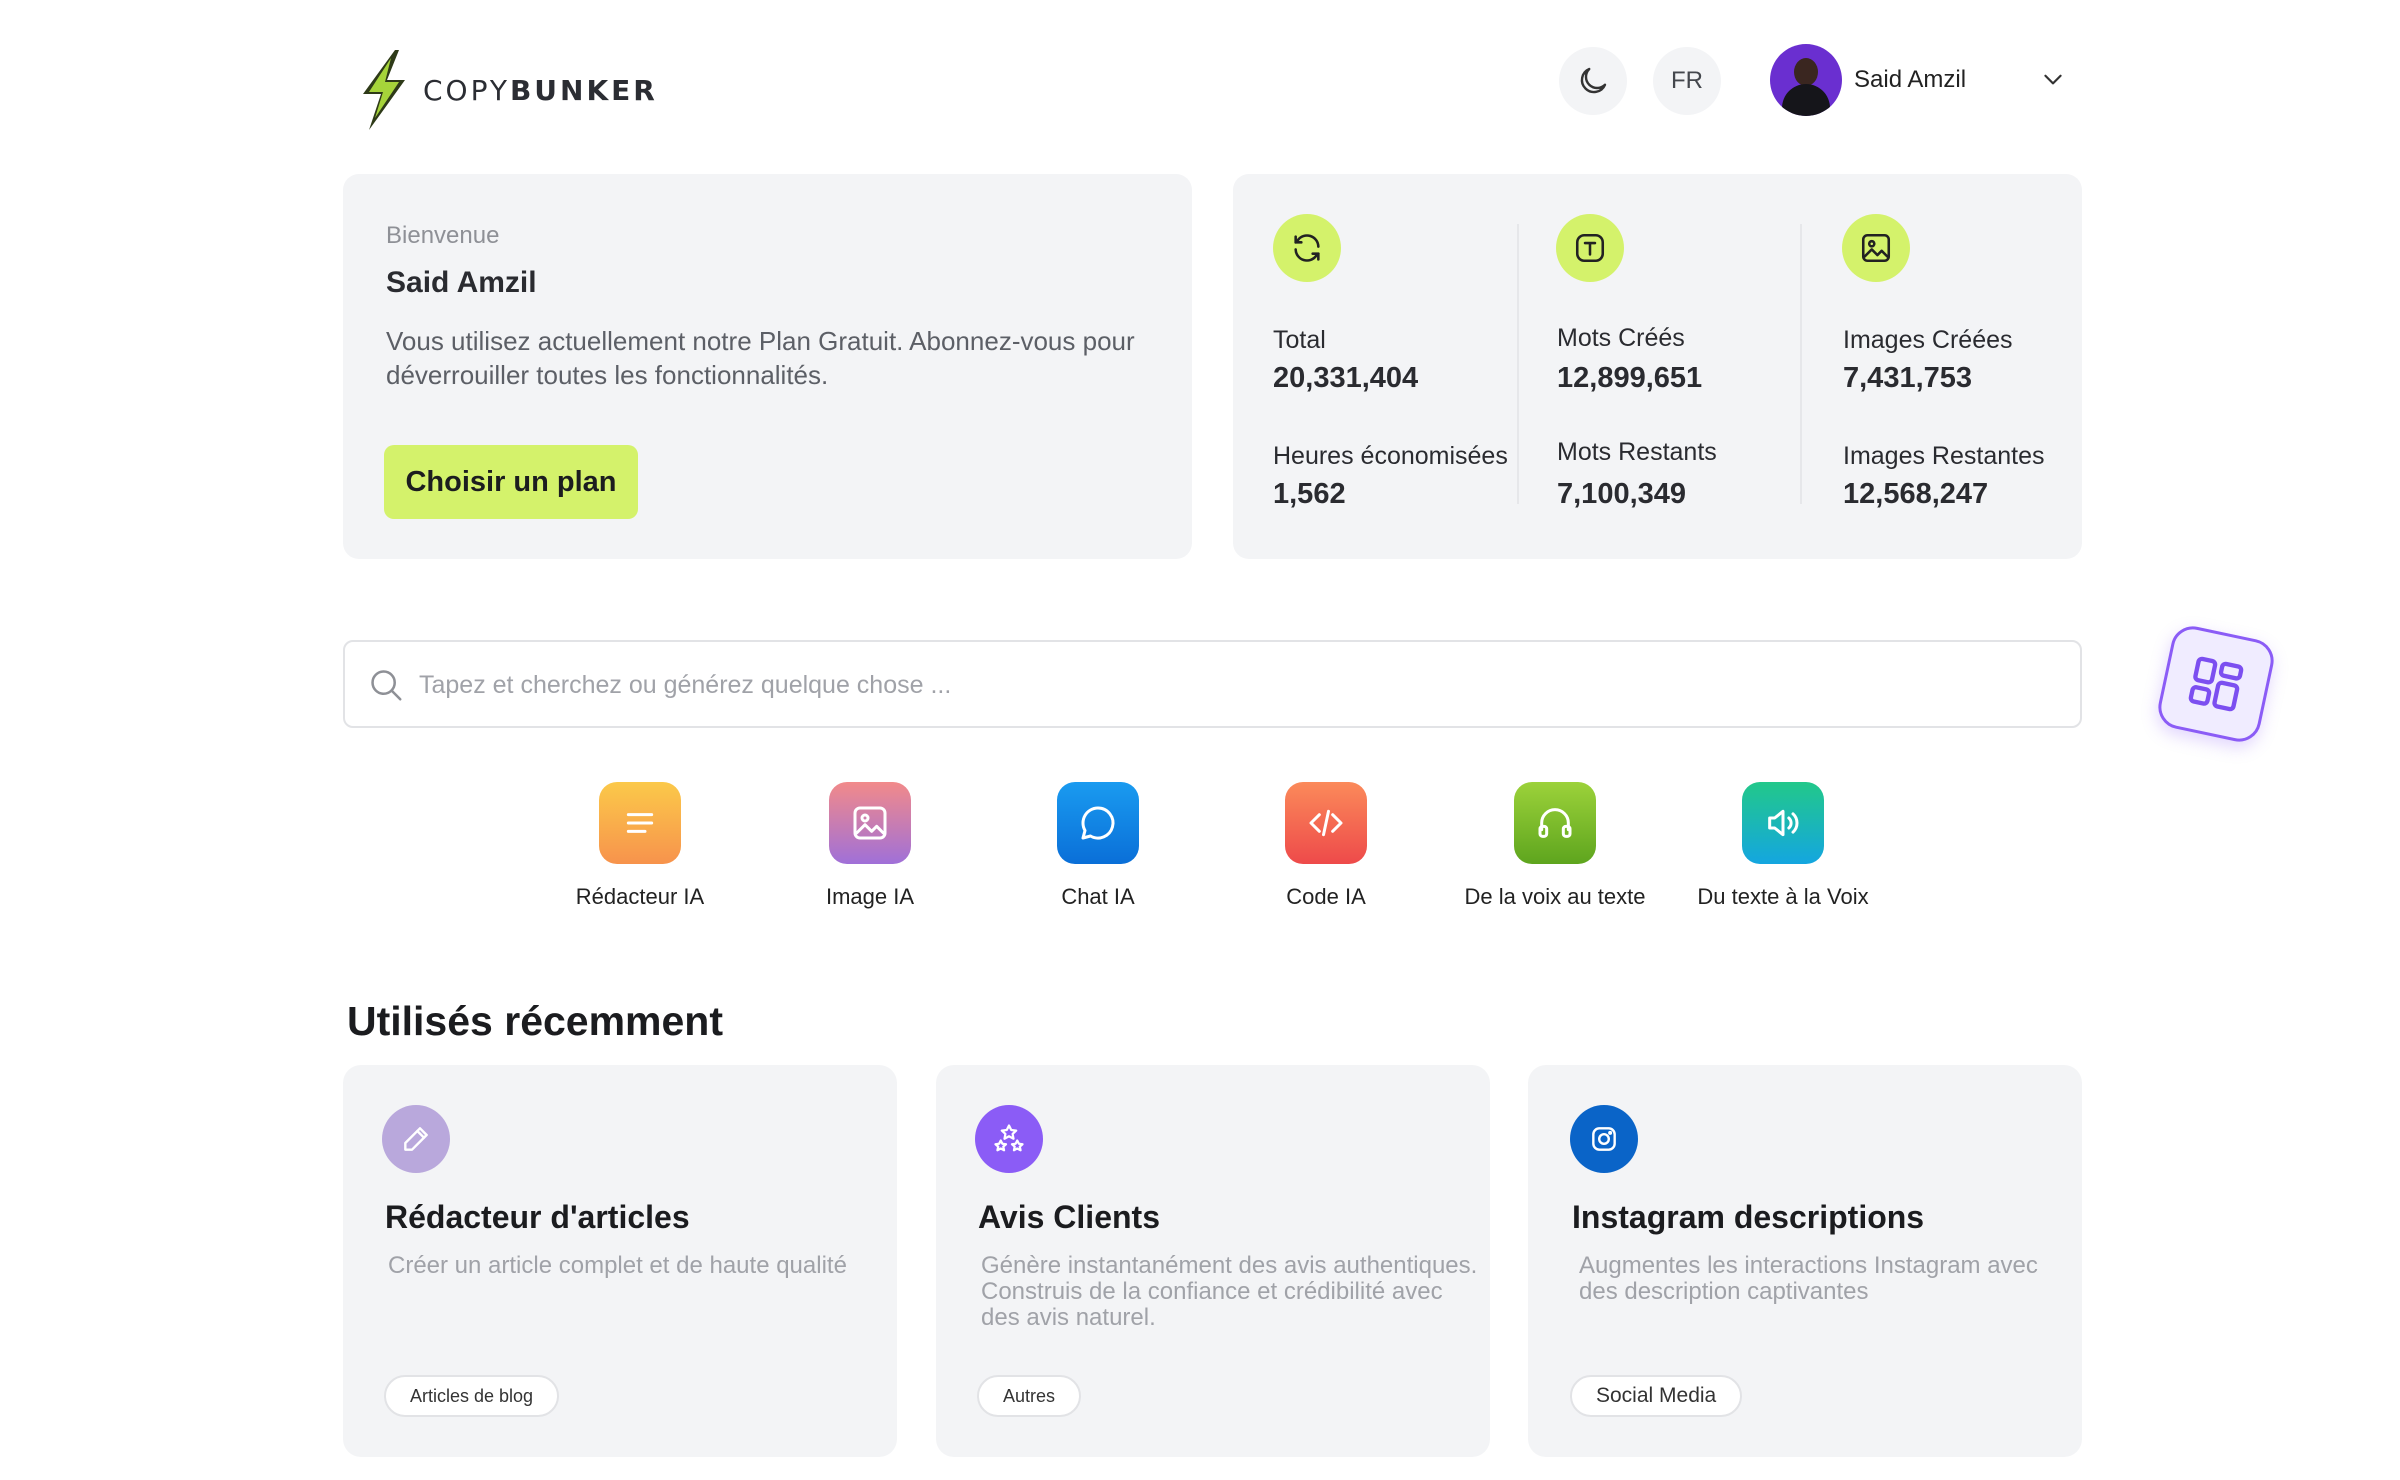  I want to click on apps-grid-button, so click(2216, 684).